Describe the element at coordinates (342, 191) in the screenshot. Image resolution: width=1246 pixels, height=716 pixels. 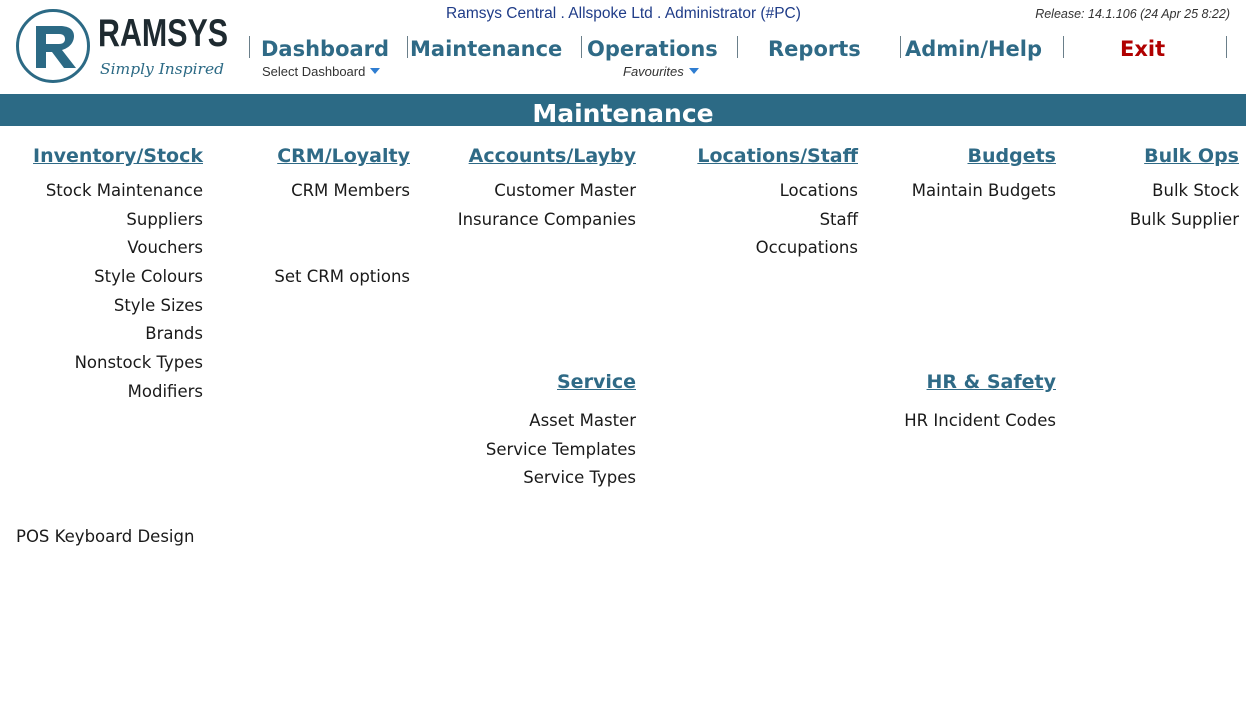
I see `link-crm-members: CRM Members` at that location.